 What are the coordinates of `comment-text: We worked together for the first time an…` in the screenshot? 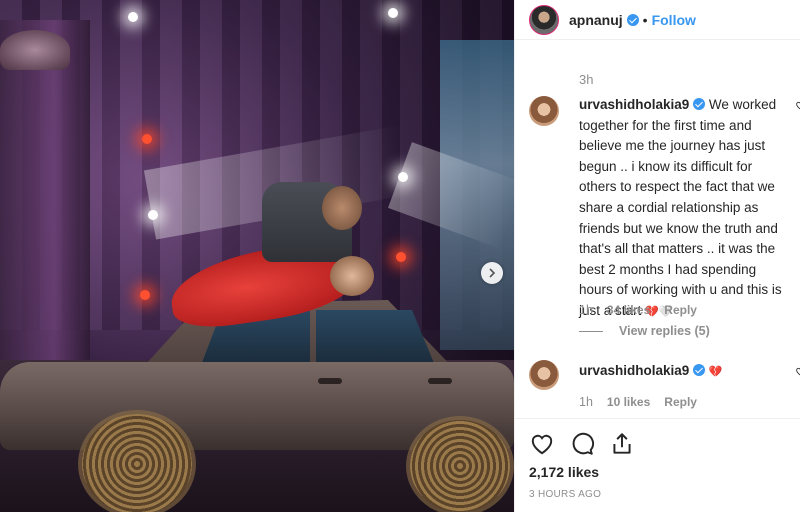 It's located at (680, 207).